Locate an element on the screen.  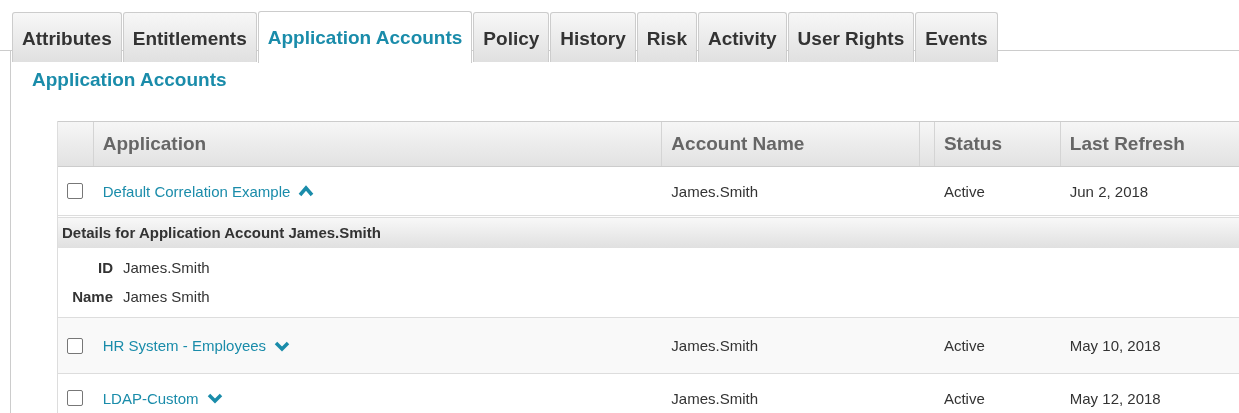
tab: User Rights is located at coordinates (851, 37).